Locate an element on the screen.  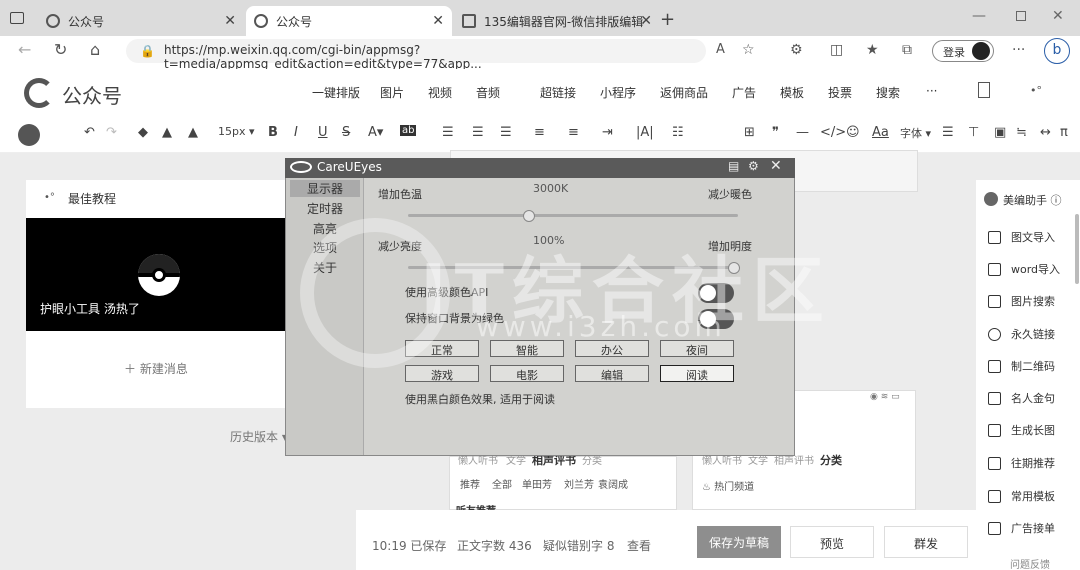
new-tab-icon: + is located at coordinates (667, 19).